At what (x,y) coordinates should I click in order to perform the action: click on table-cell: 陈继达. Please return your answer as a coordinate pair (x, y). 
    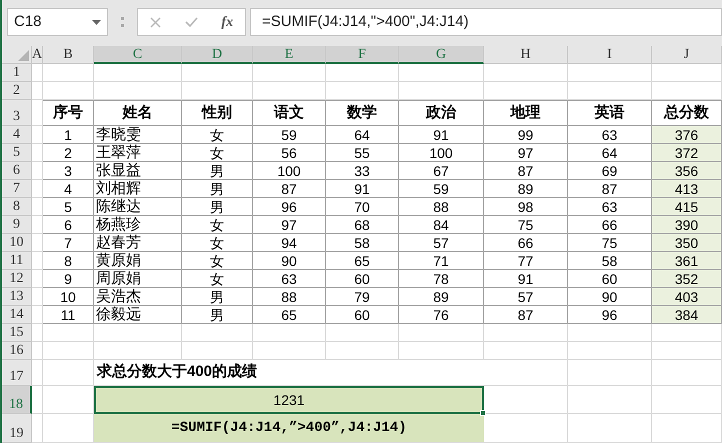
    Looking at the image, I should click on (138, 207).